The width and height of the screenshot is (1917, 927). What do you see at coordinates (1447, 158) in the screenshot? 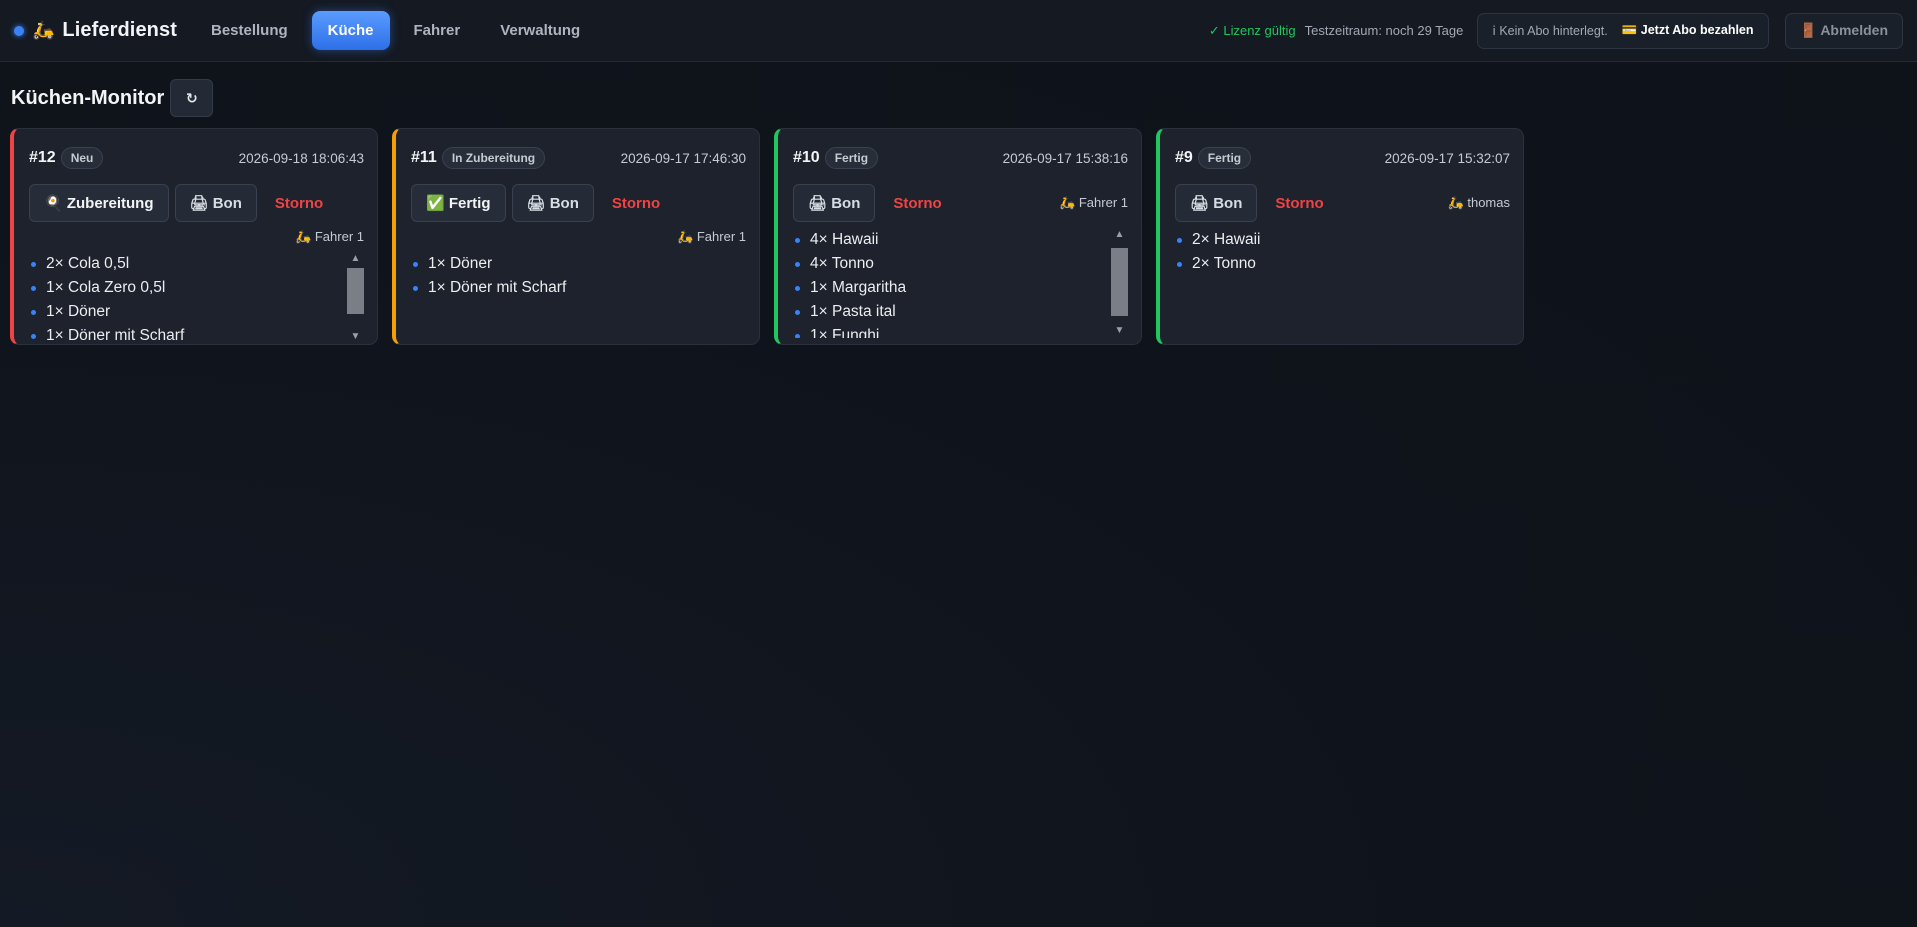
I see `order-timestamp: 2026-09-17 15:32:07` at bounding box center [1447, 158].